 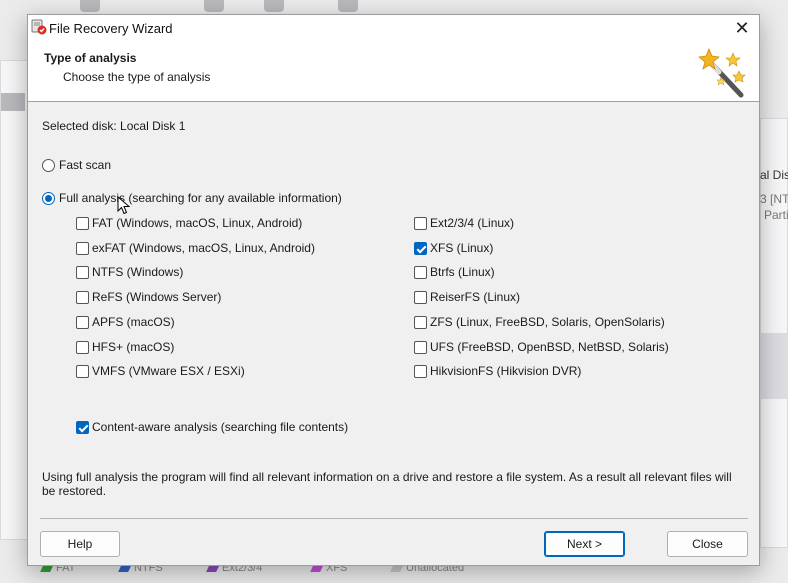 I want to click on background-partition-block, so click(x=774, y=366).